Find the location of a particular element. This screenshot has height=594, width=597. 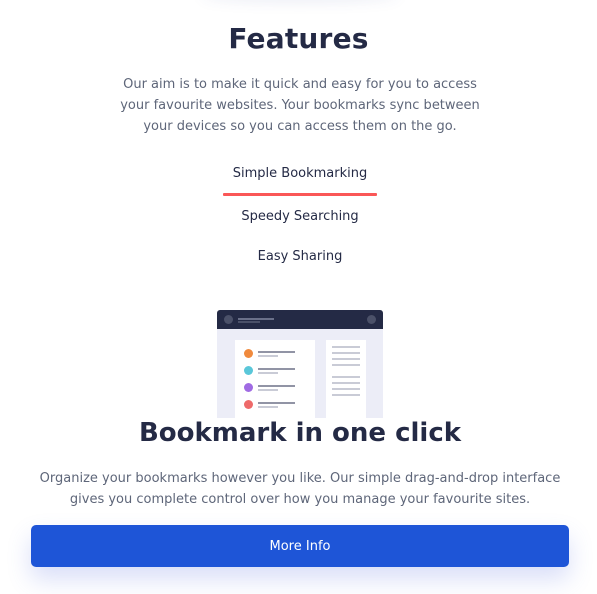

tab-speedy-searching: Speedy Searching is located at coordinates (298, 216).